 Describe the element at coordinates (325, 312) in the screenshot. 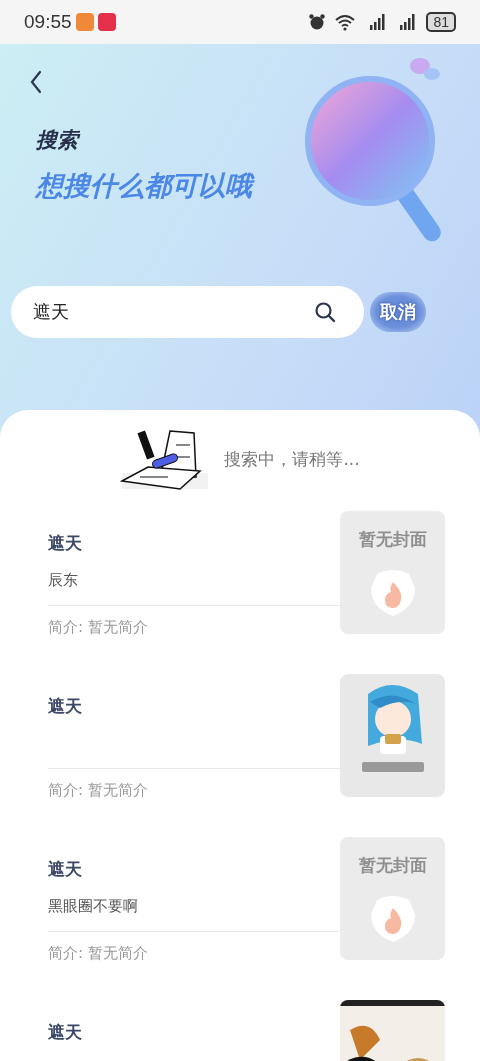

I see `search-icon` at that location.